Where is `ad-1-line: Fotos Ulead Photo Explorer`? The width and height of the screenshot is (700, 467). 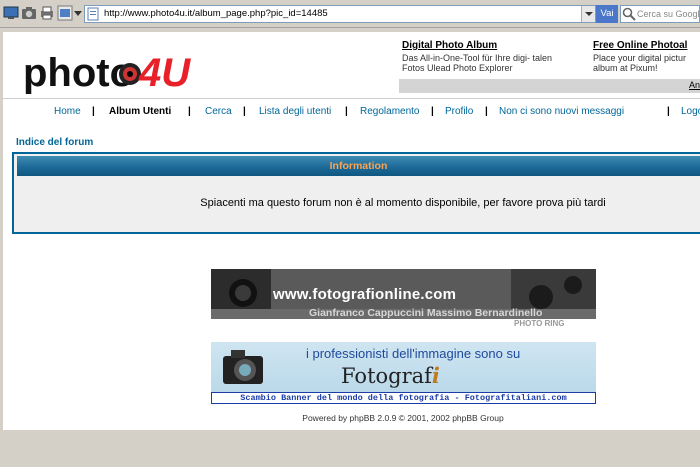
ad-1-line: Fotos Ulead Photo Explorer is located at coordinates (457, 68).